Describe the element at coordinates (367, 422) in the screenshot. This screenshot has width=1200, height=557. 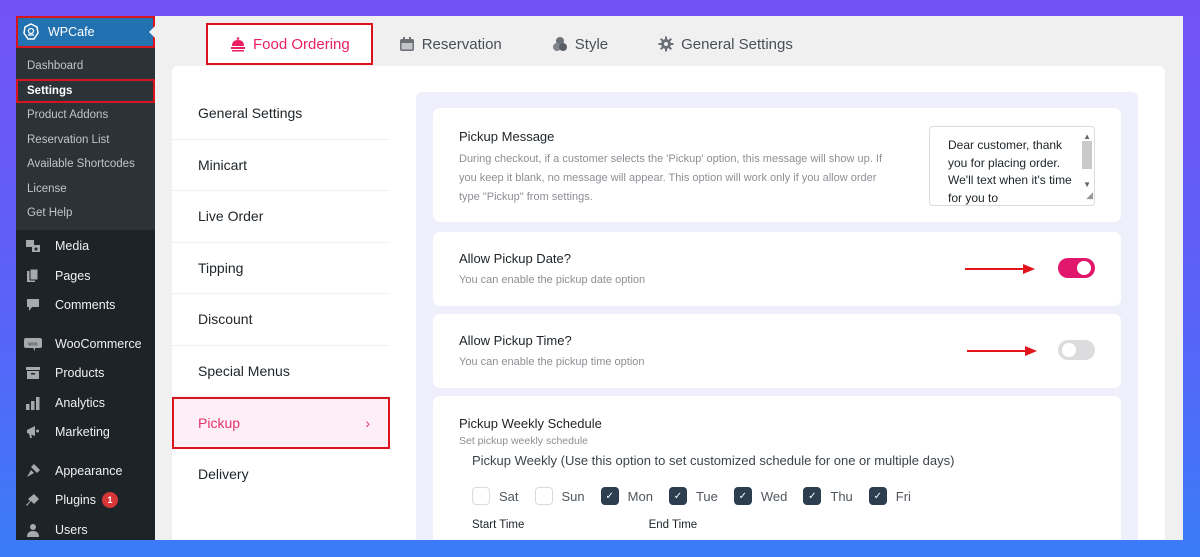
I see `chevron-right-icon: ›` at that location.